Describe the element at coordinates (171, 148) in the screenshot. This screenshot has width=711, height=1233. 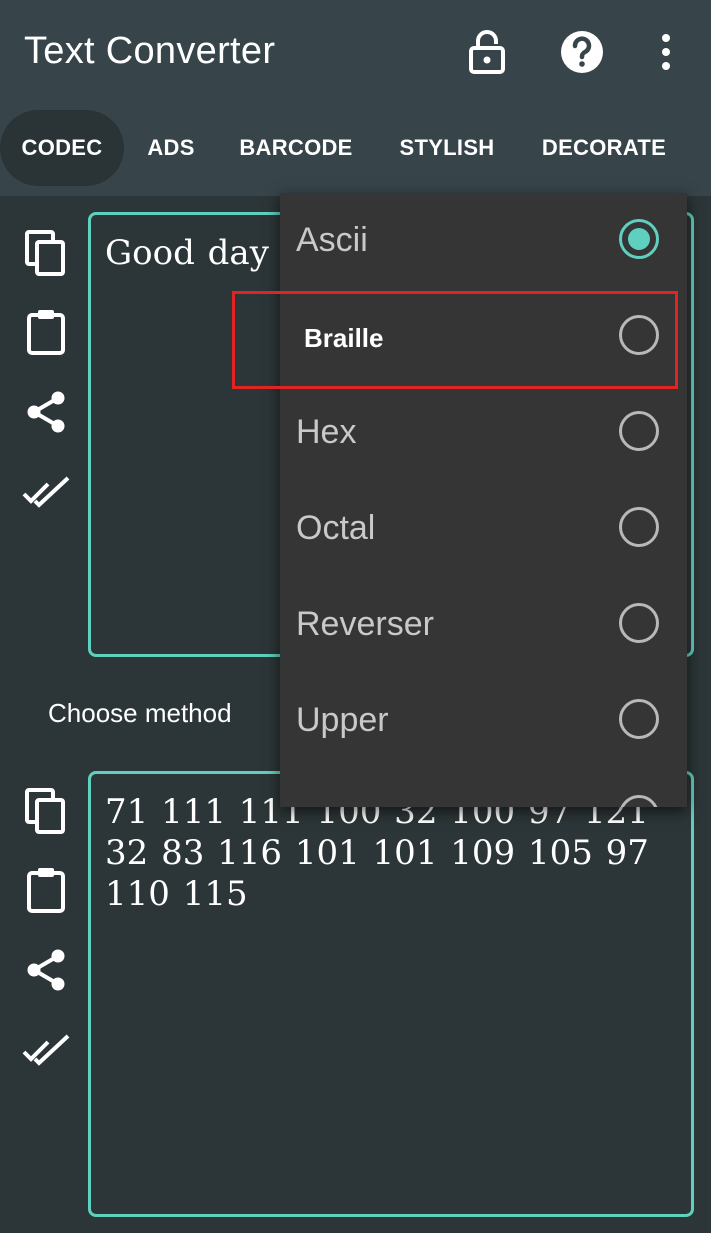
I see `tab-ads: ADS` at that location.